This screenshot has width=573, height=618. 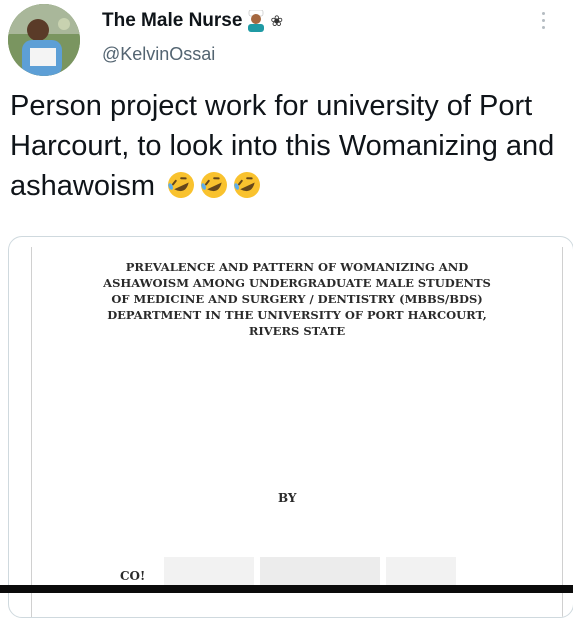 I want to click on document-by-label: BY, so click(x=287, y=498).